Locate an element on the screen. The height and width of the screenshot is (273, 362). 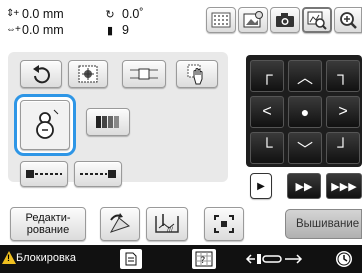
move-up-button: ︿ is located at coordinates (305, 76).